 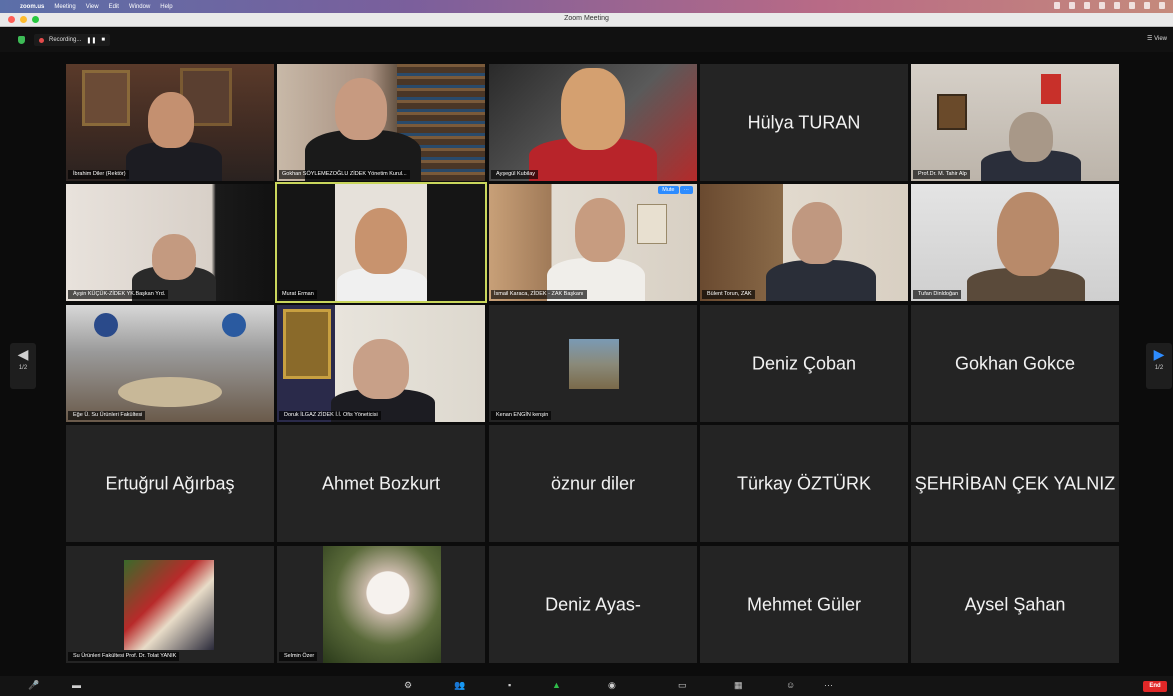 I want to click on participant-tile: Mehmet Güler, so click(x=804, y=604).